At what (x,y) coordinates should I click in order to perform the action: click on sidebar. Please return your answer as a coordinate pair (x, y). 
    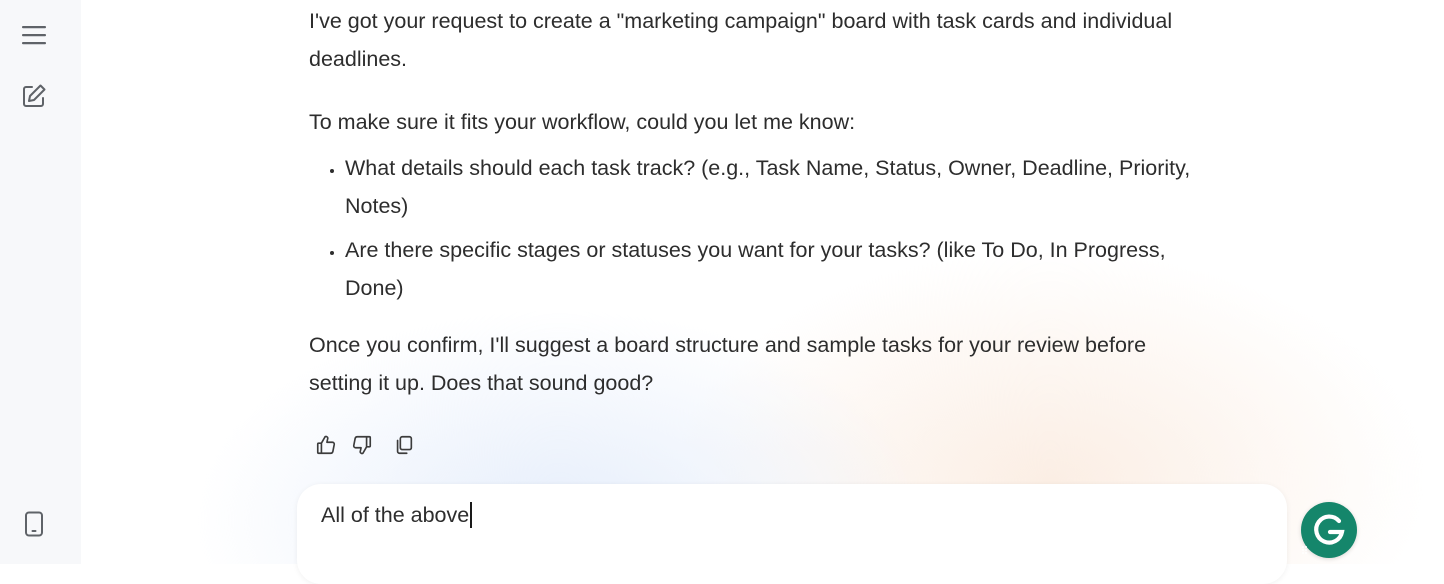
    Looking at the image, I should click on (40, 282).